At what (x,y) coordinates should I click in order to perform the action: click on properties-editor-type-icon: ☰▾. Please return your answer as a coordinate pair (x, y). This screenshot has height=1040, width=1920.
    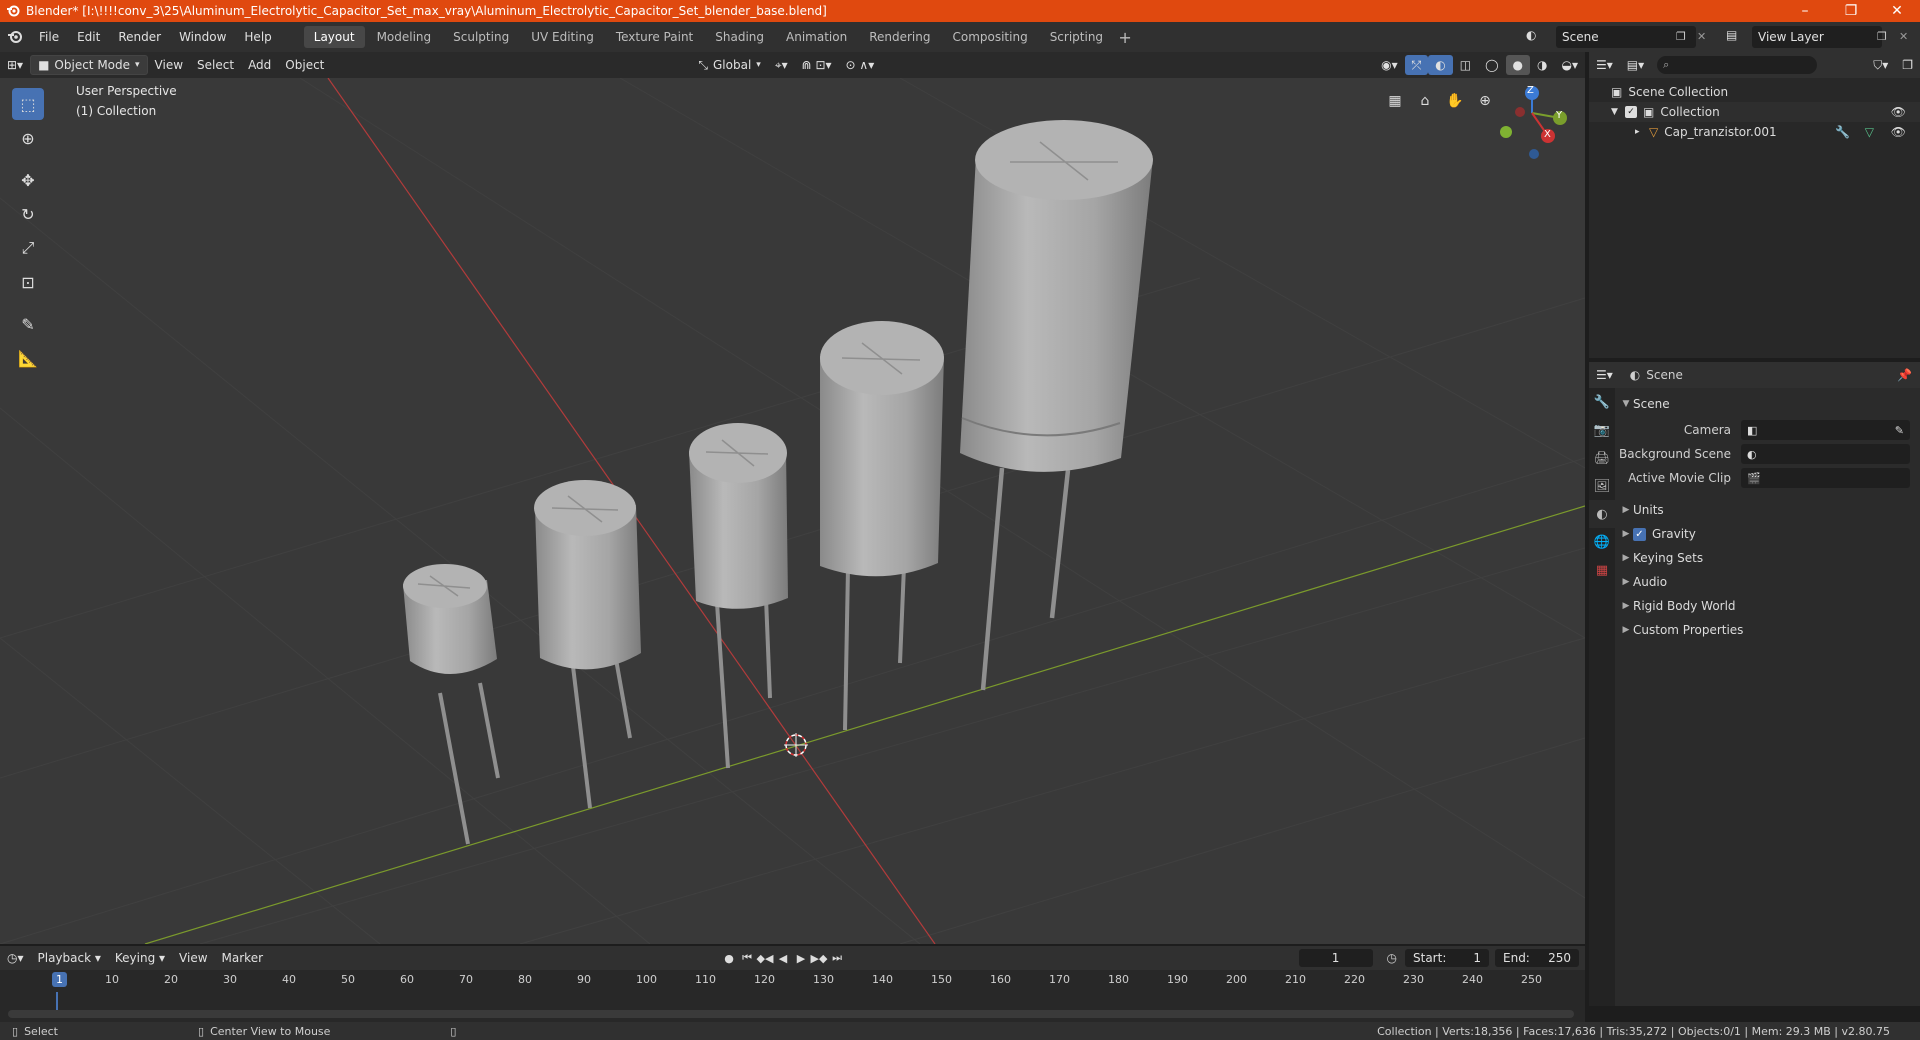
    Looking at the image, I should click on (1604, 375).